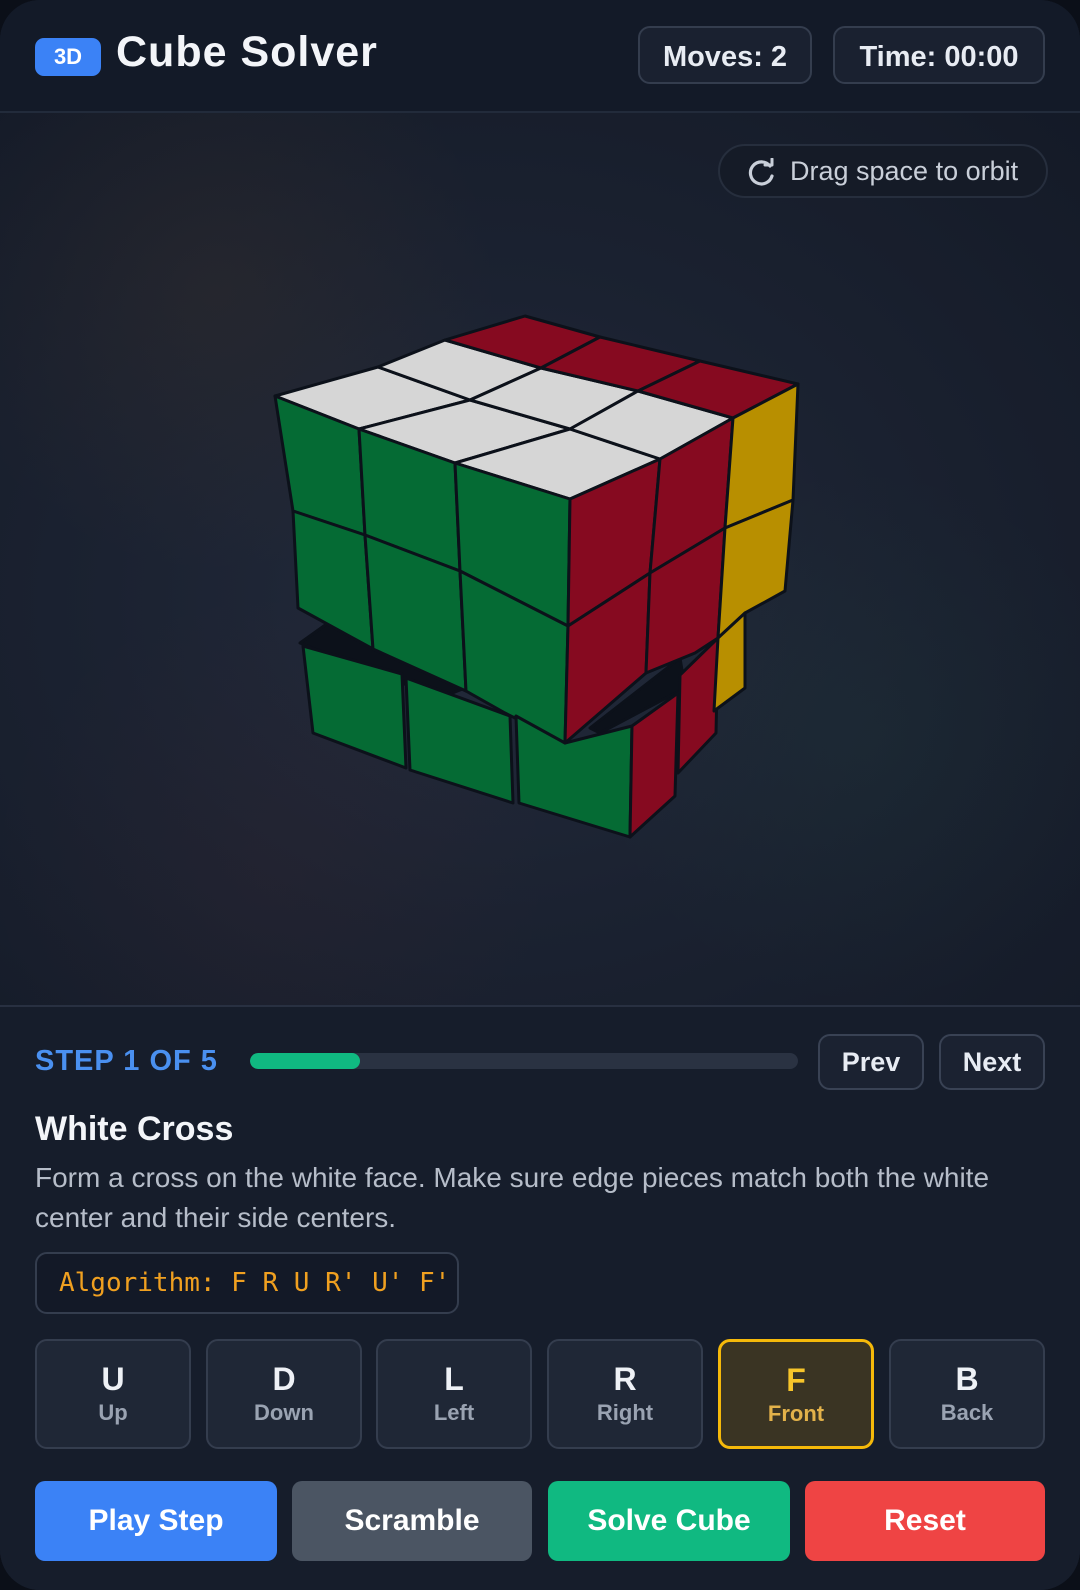 Image resolution: width=1080 pixels, height=1590 pixels. Describe the element at coordinates (284, 1379) in the screenshot. I see `move-key: D` at that location.